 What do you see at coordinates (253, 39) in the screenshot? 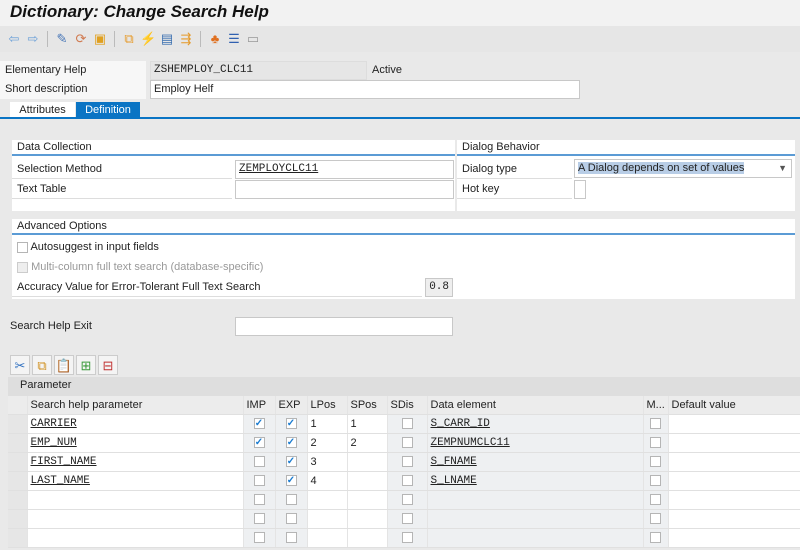
I see `layout-icon: ▭` at bounding box center [253, 39].